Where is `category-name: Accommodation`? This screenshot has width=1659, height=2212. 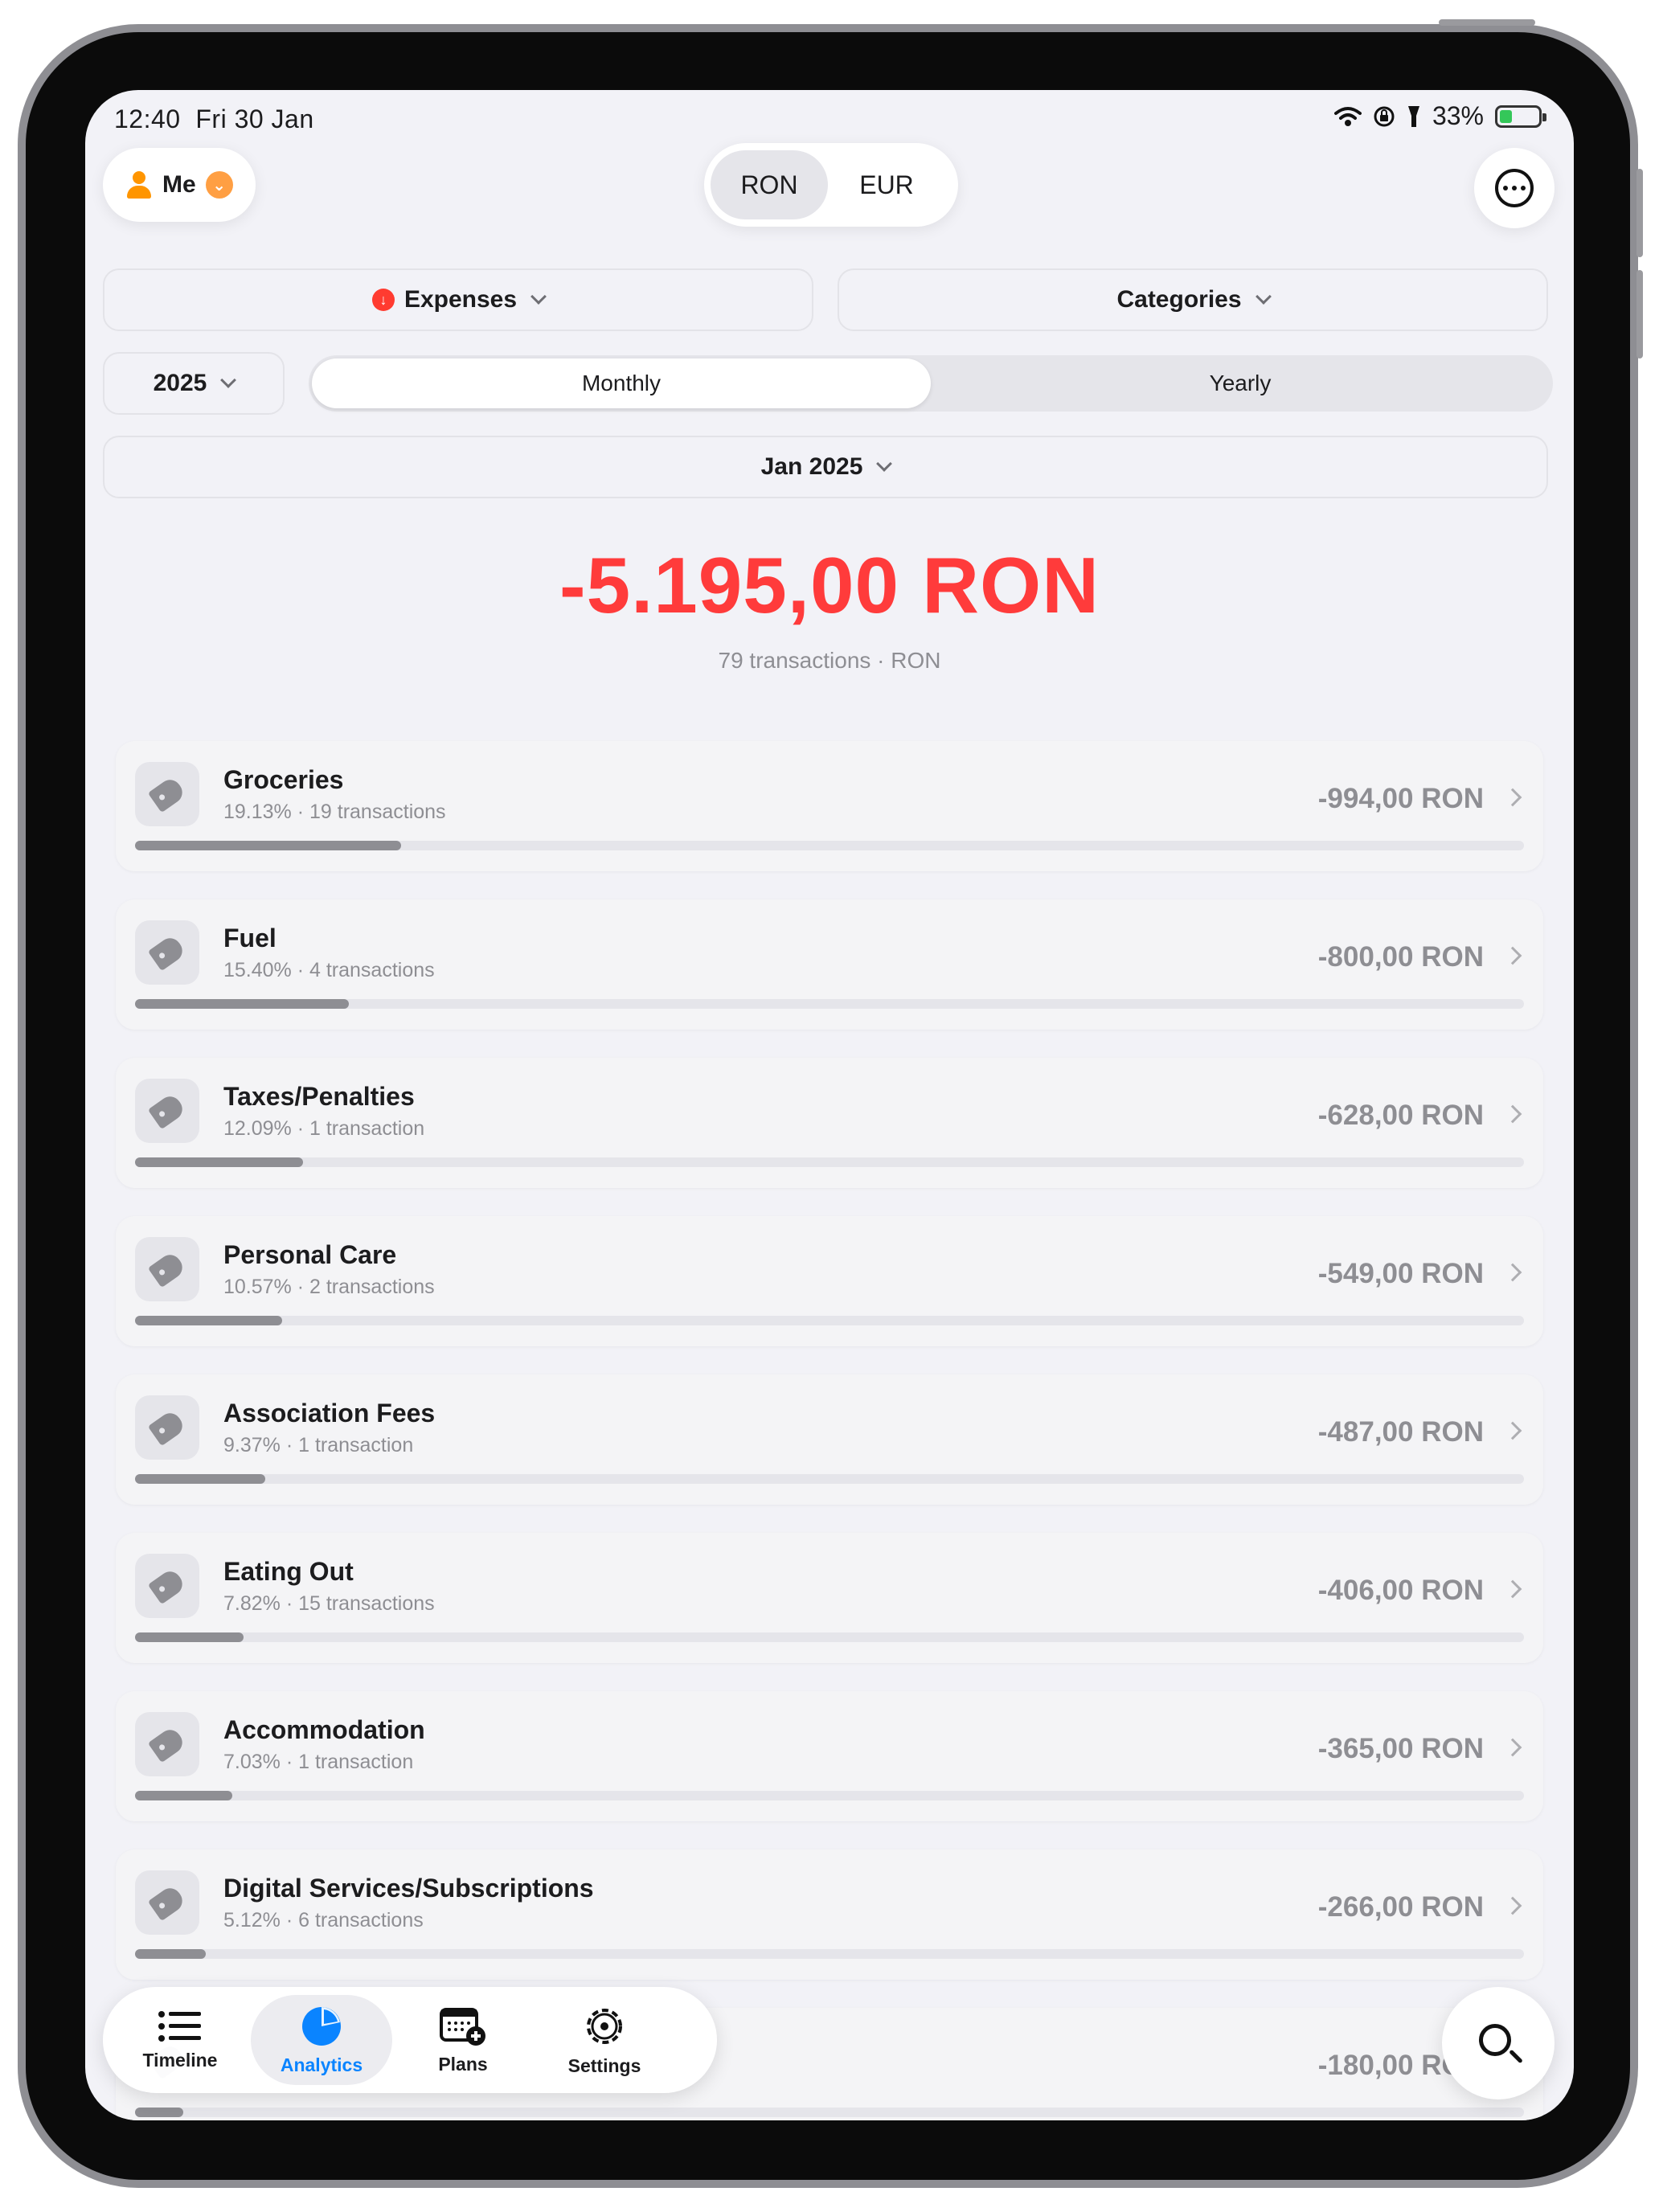 category-name: Accommodation is located at coordinates (324, 1729).